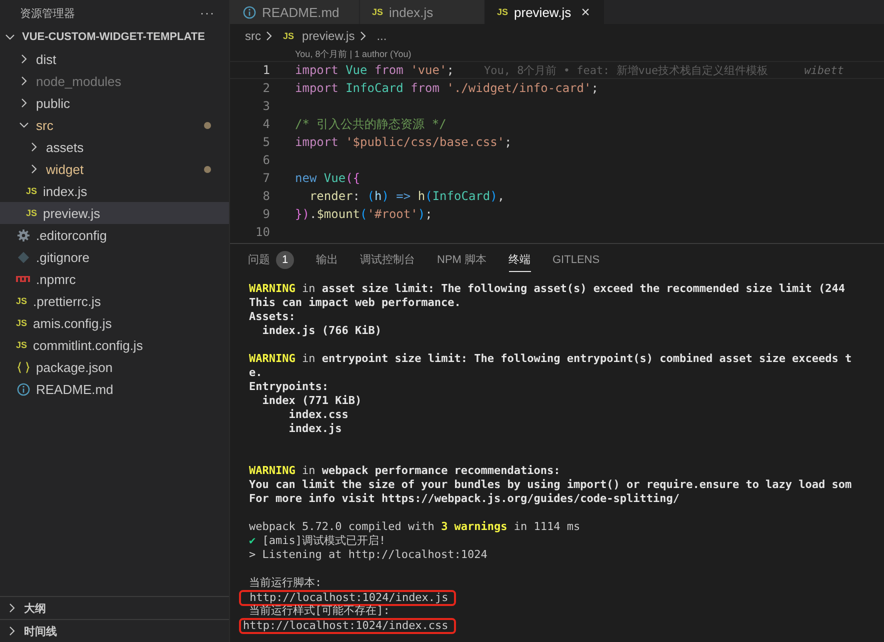 This screenshot has height=642, width=884. Describe the element at coordinates (114, 103) in the screenshot. I see `folder-item: public` at that location.